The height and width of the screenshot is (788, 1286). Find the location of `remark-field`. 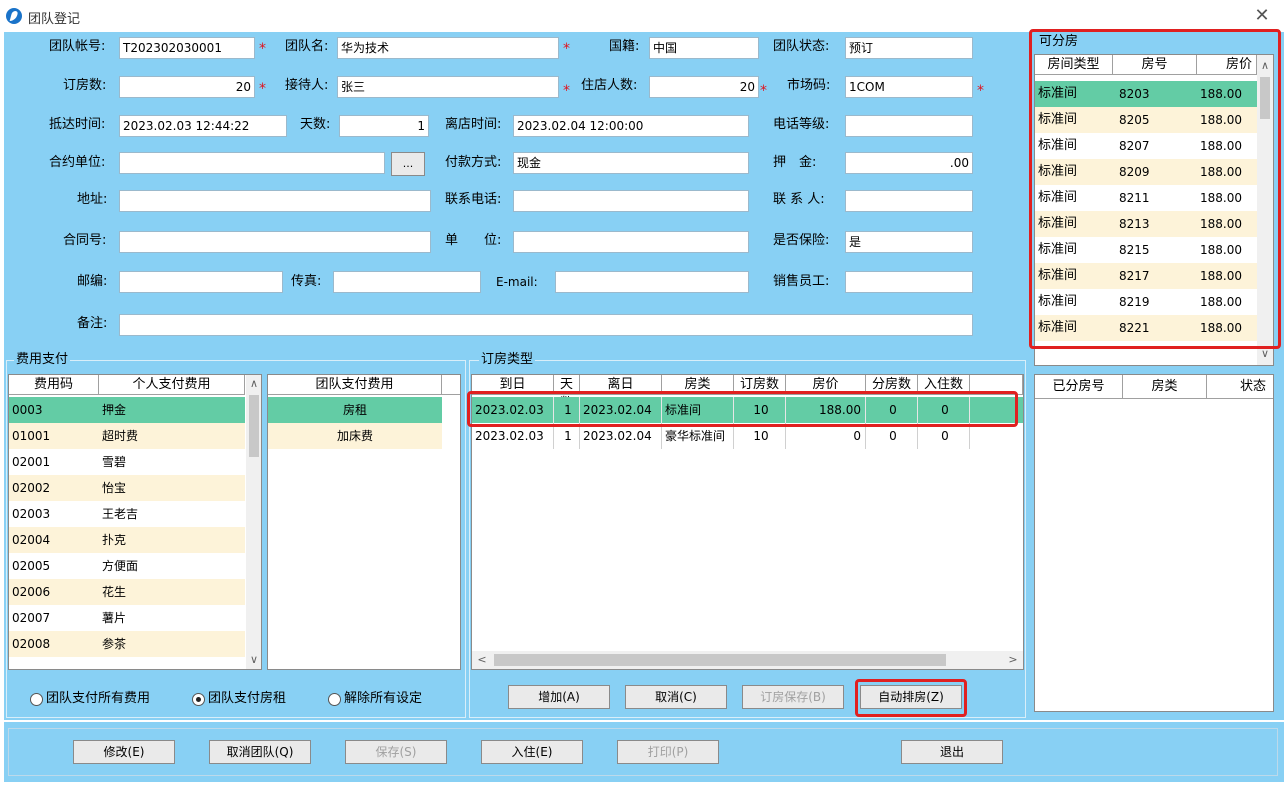

remark-field is located at coordinates (546, 325).